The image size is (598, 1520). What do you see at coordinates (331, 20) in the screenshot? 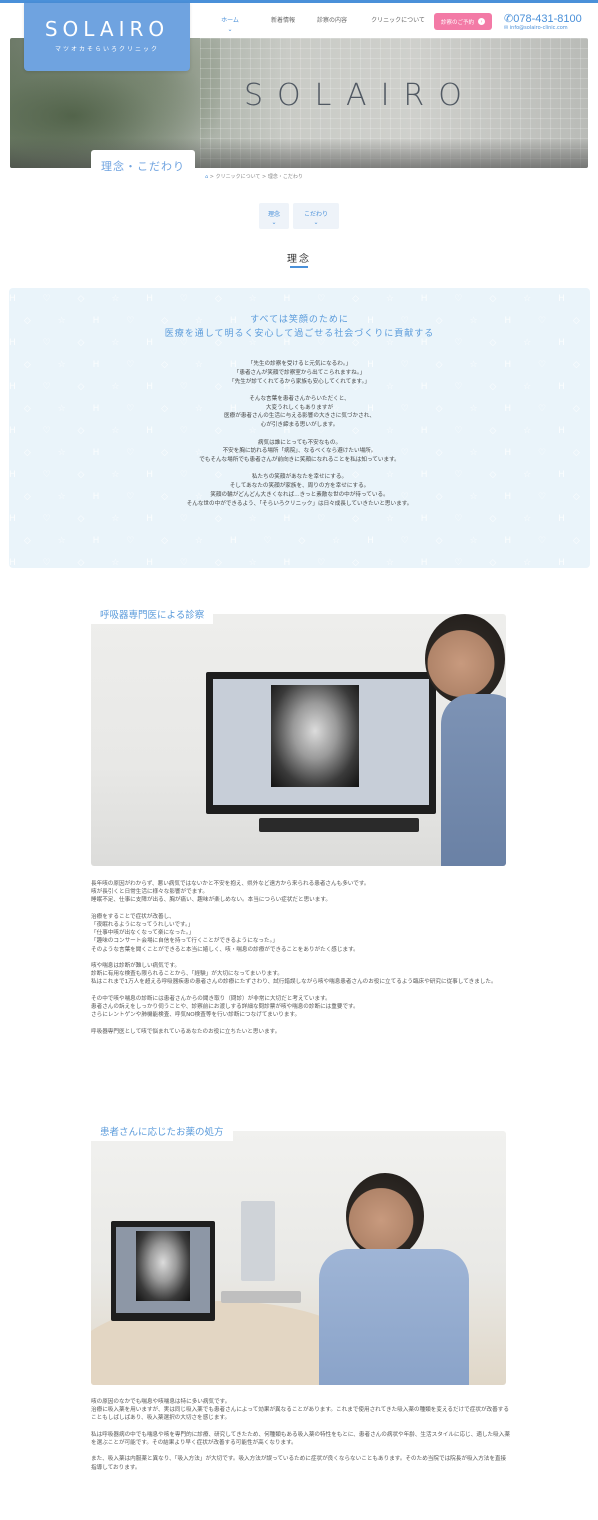
I see `nav-label: 診察の内容` at bounding box center [331, 20].